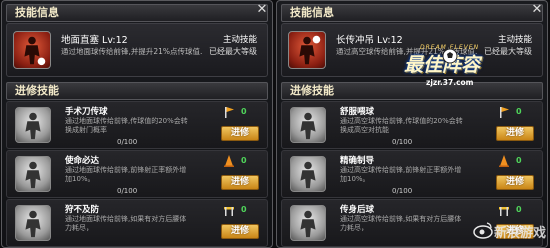  I want to click on watermark-text: 新浪游戏, so click(520, 233).